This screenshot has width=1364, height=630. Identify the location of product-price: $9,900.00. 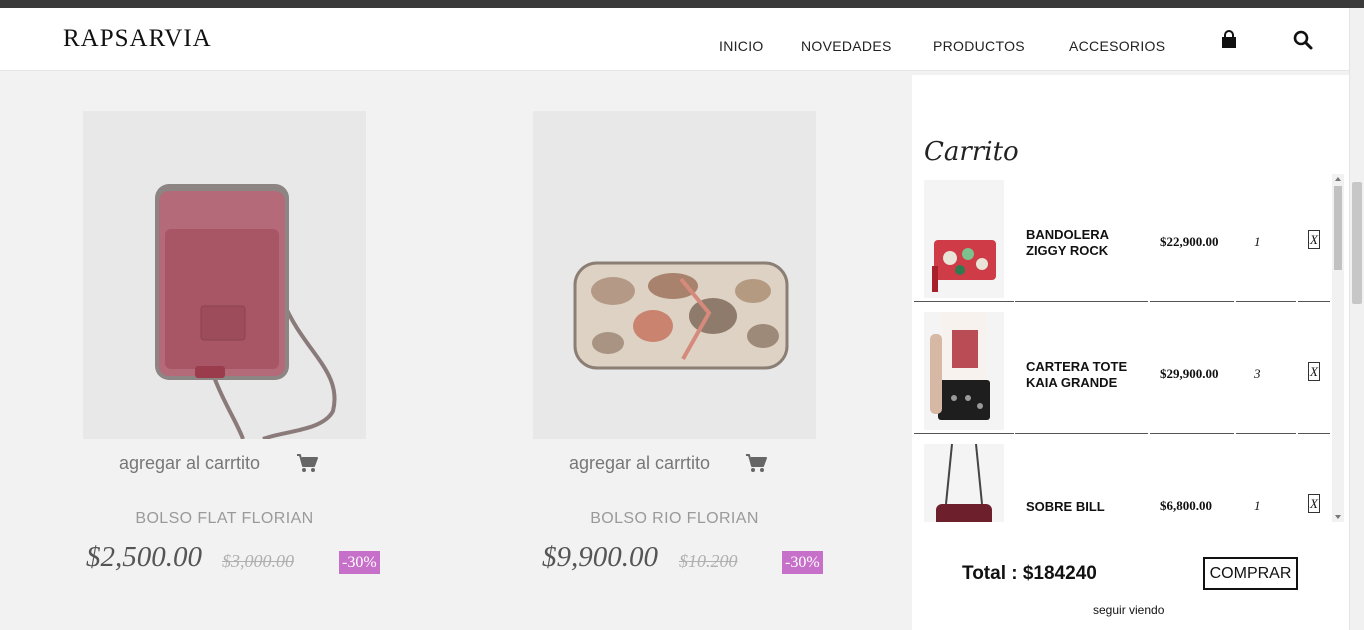
(600, 557).